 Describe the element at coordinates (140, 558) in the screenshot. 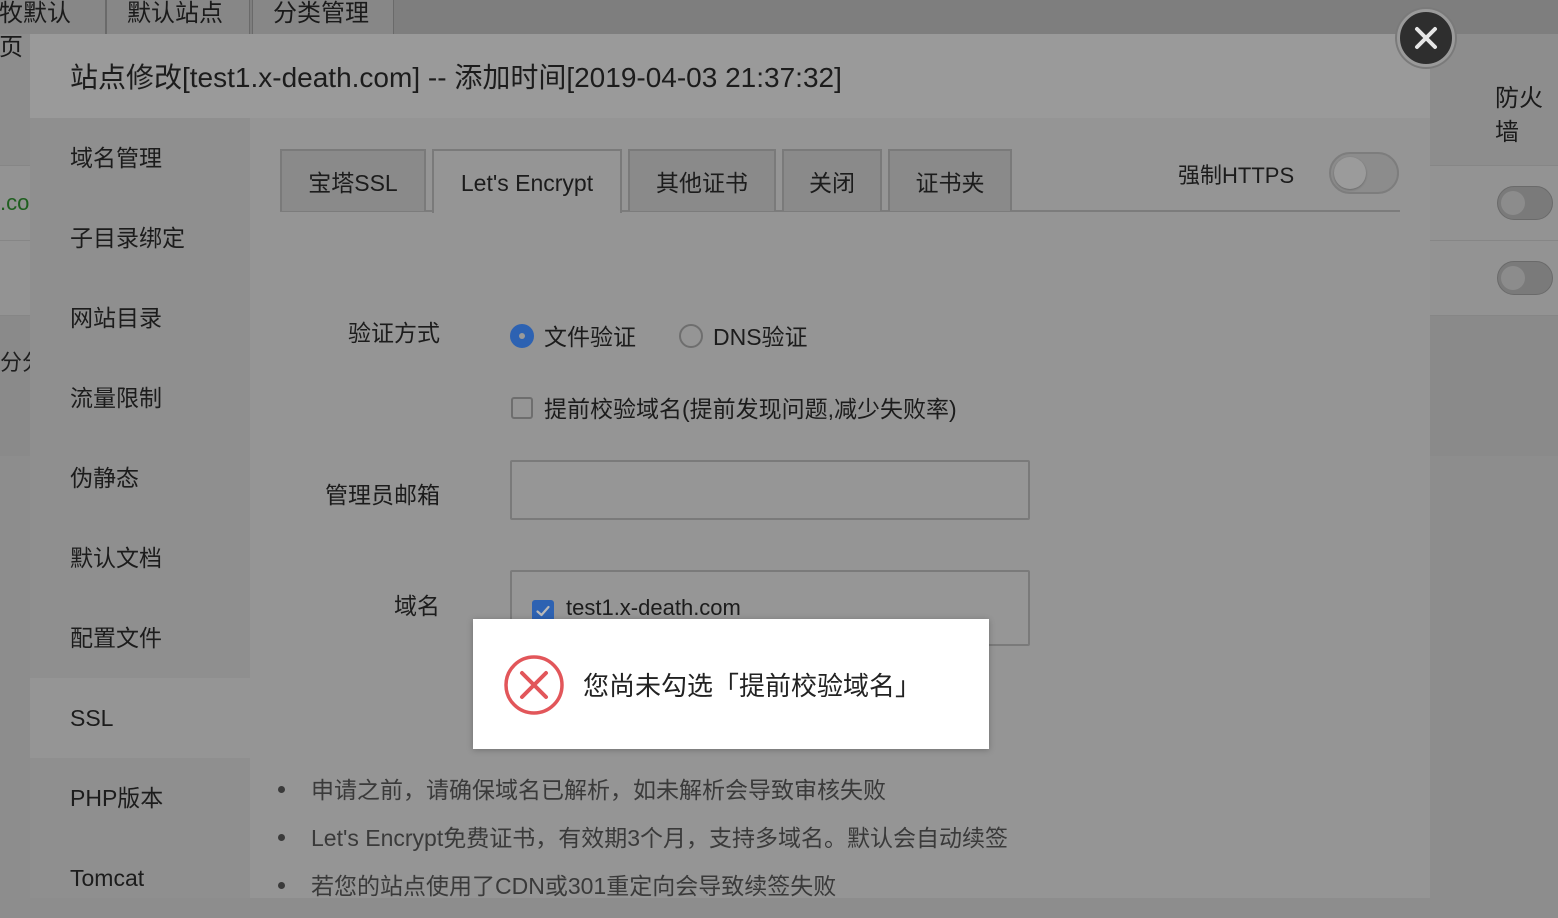

I see `side-item-default-doc: 默认文档` at that location.